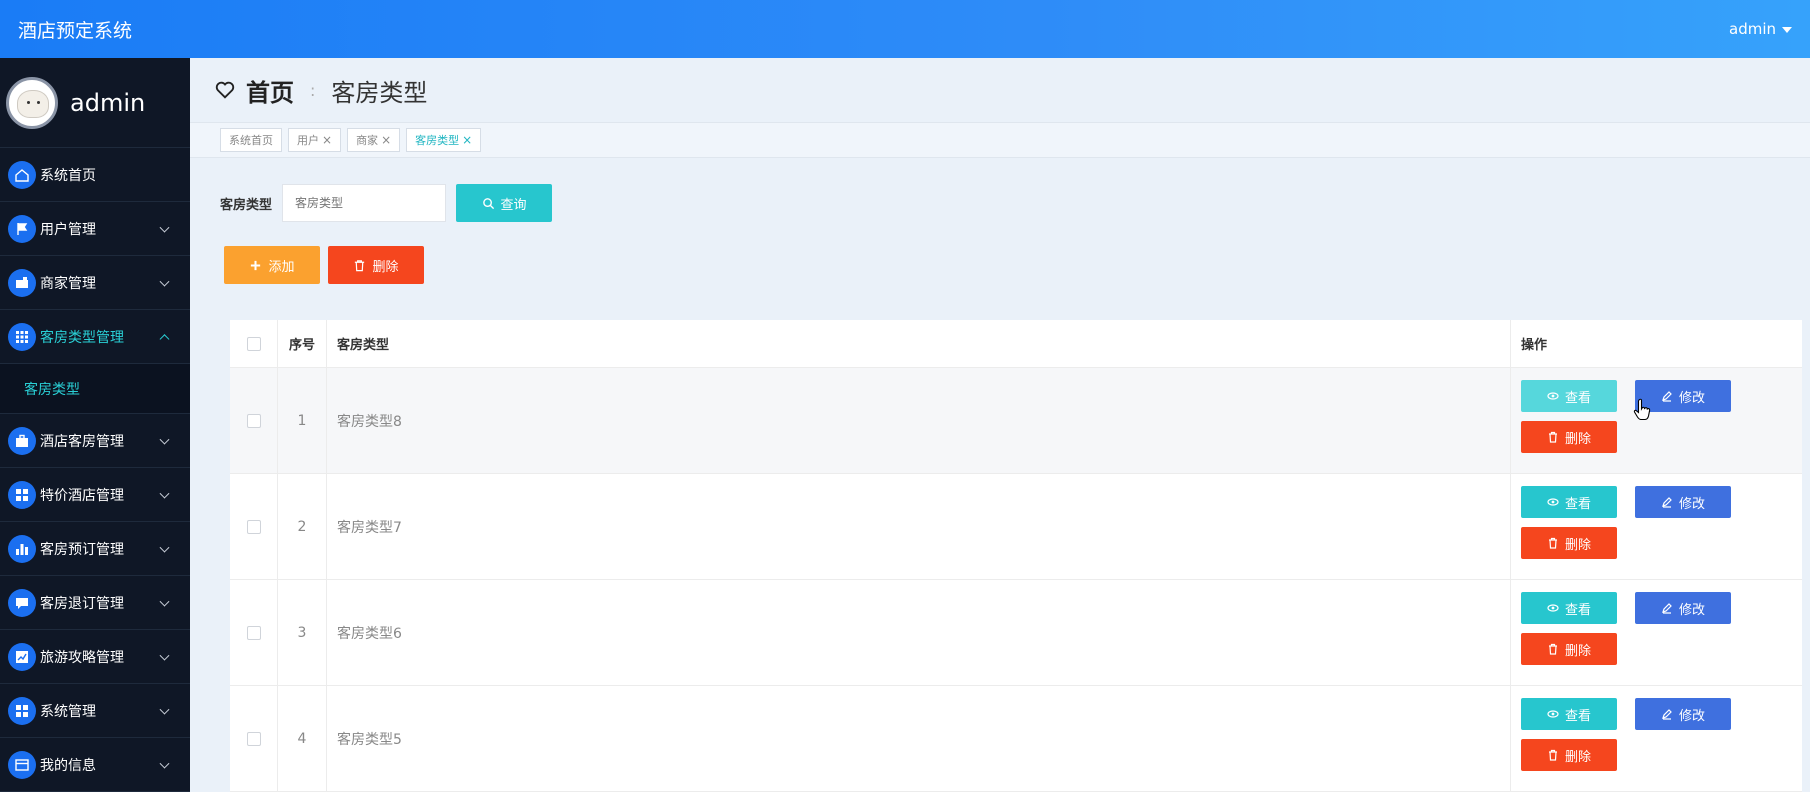 This screenshot has height=792, width=1810. Describe the element at coordinates (82, 549) in the screenshot. I see `sidebar-item-label: 客房预订管理` at that location.